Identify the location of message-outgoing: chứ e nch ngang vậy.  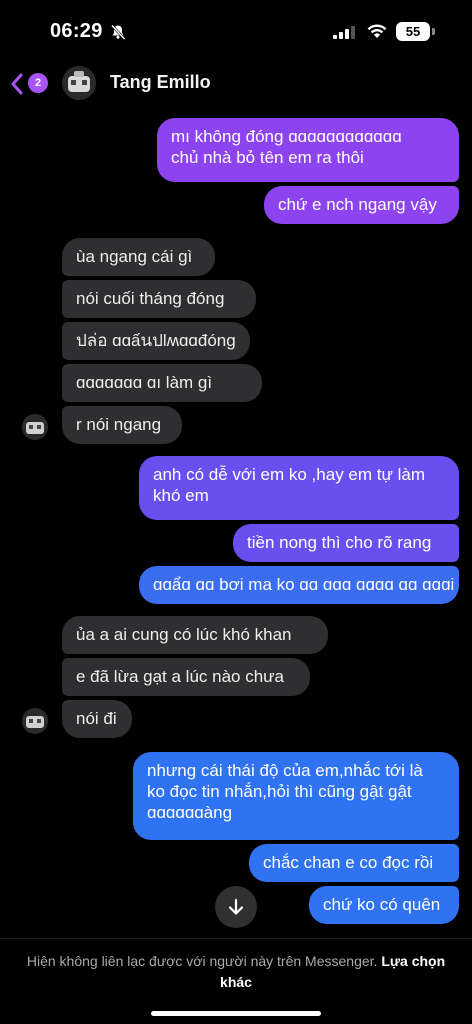
(361, 205).